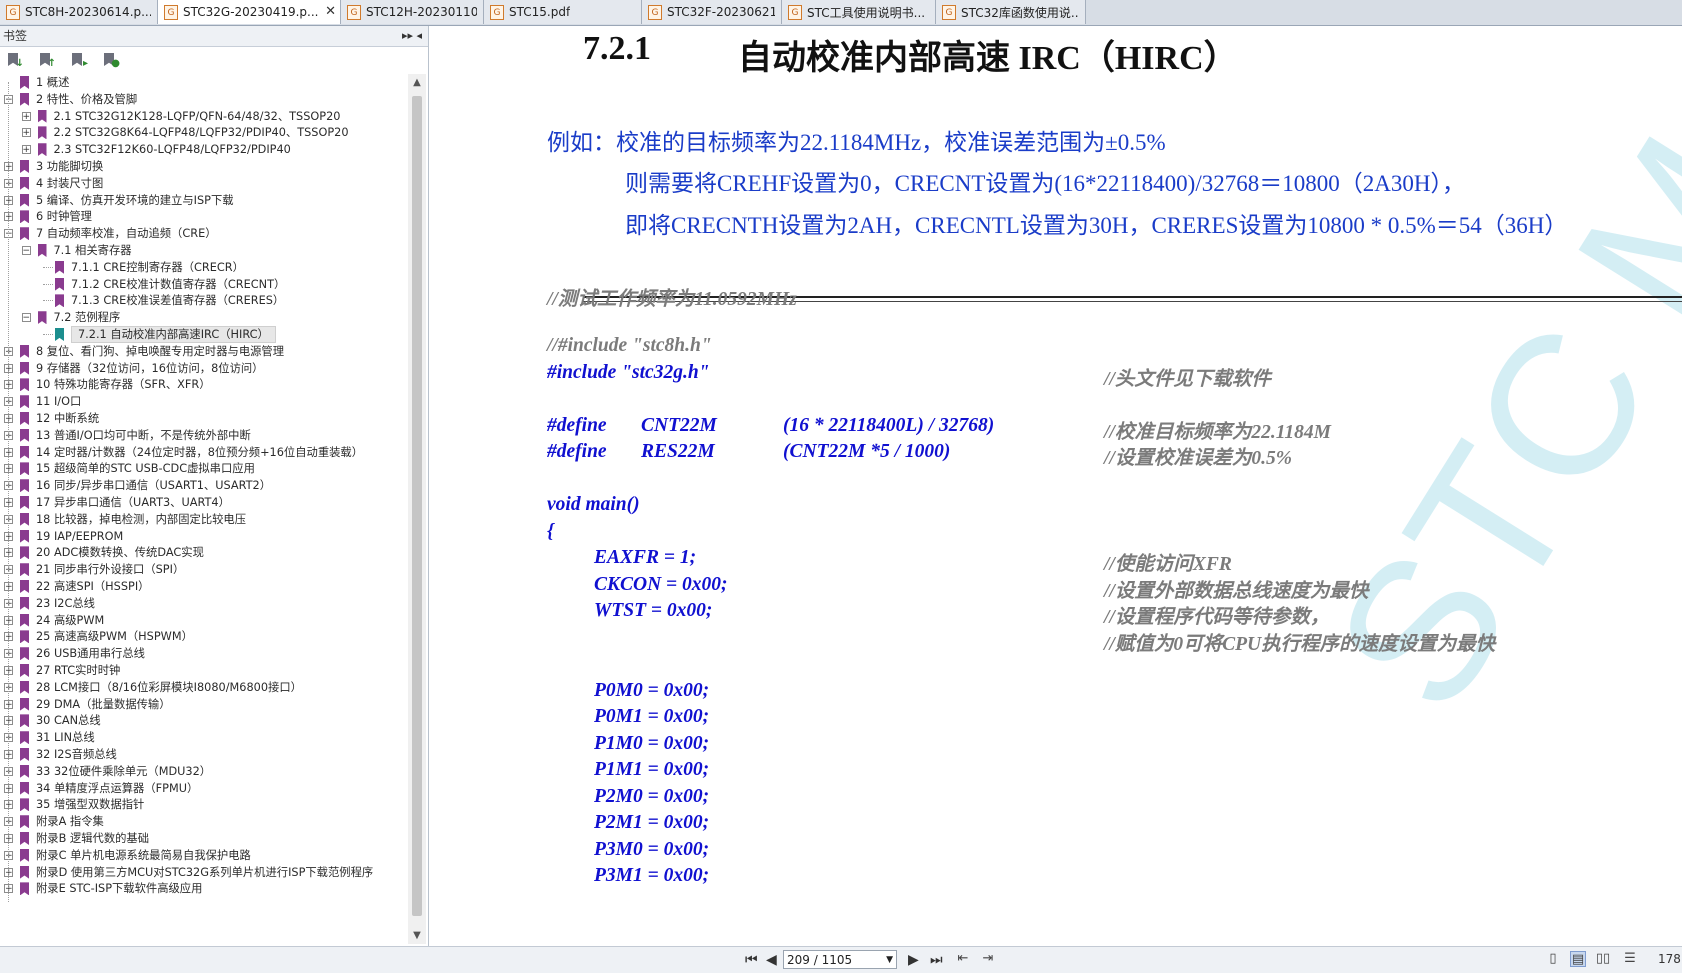 The image size is (1682, 973). What do you see at coordinates (1630, 959) in the screenshot?
I see `continuous-facing-view-icon: ☰` at bounding box center [1630, 959].